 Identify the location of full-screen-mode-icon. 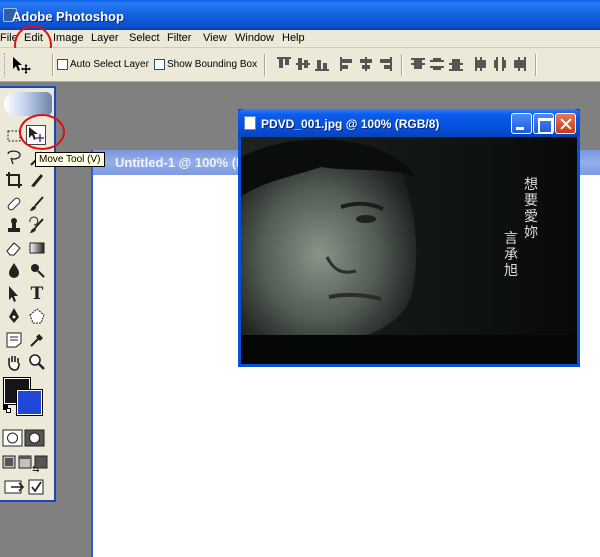
(41, 462).